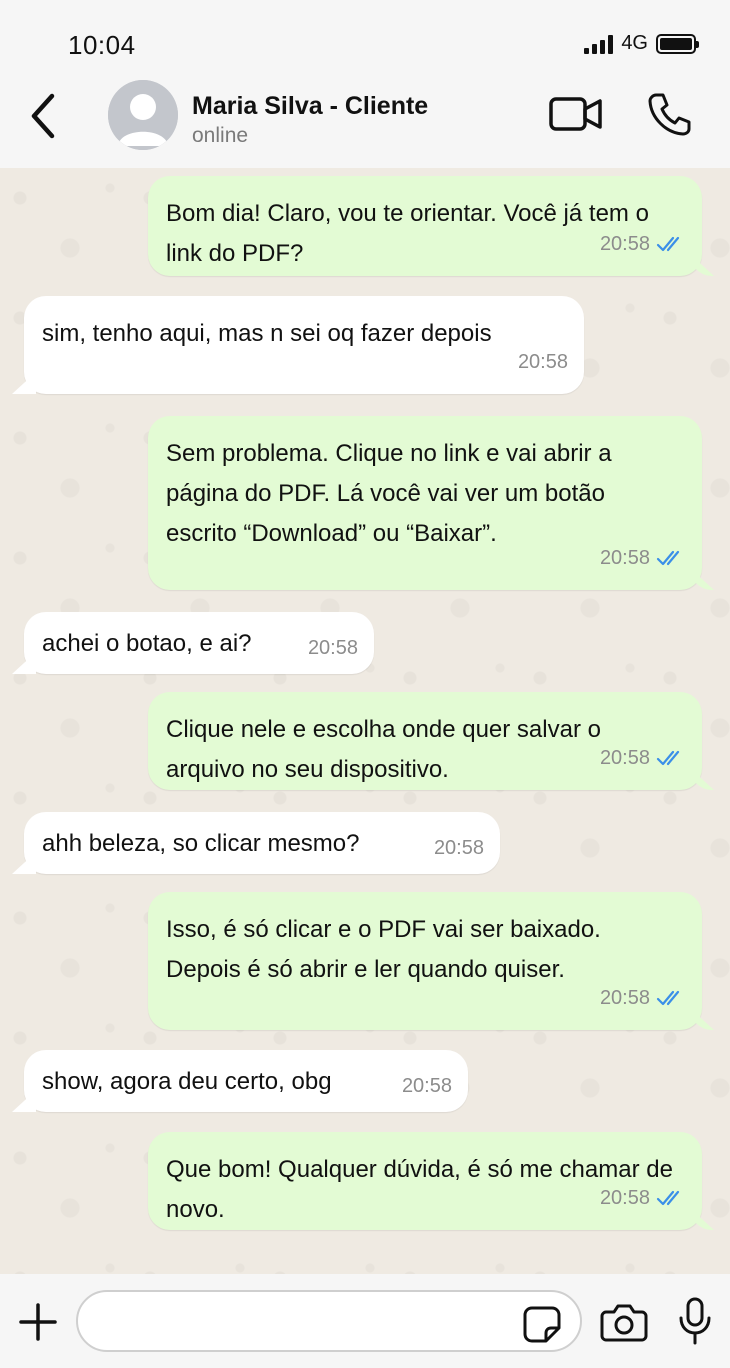 The image size is (730, 1368). I want to click on message-input, so click(329, 1321).